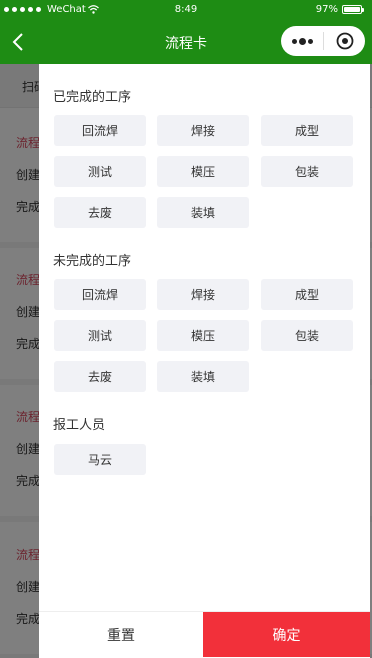  I want to click on completed-step-chip: 成型, so click(307, 130).